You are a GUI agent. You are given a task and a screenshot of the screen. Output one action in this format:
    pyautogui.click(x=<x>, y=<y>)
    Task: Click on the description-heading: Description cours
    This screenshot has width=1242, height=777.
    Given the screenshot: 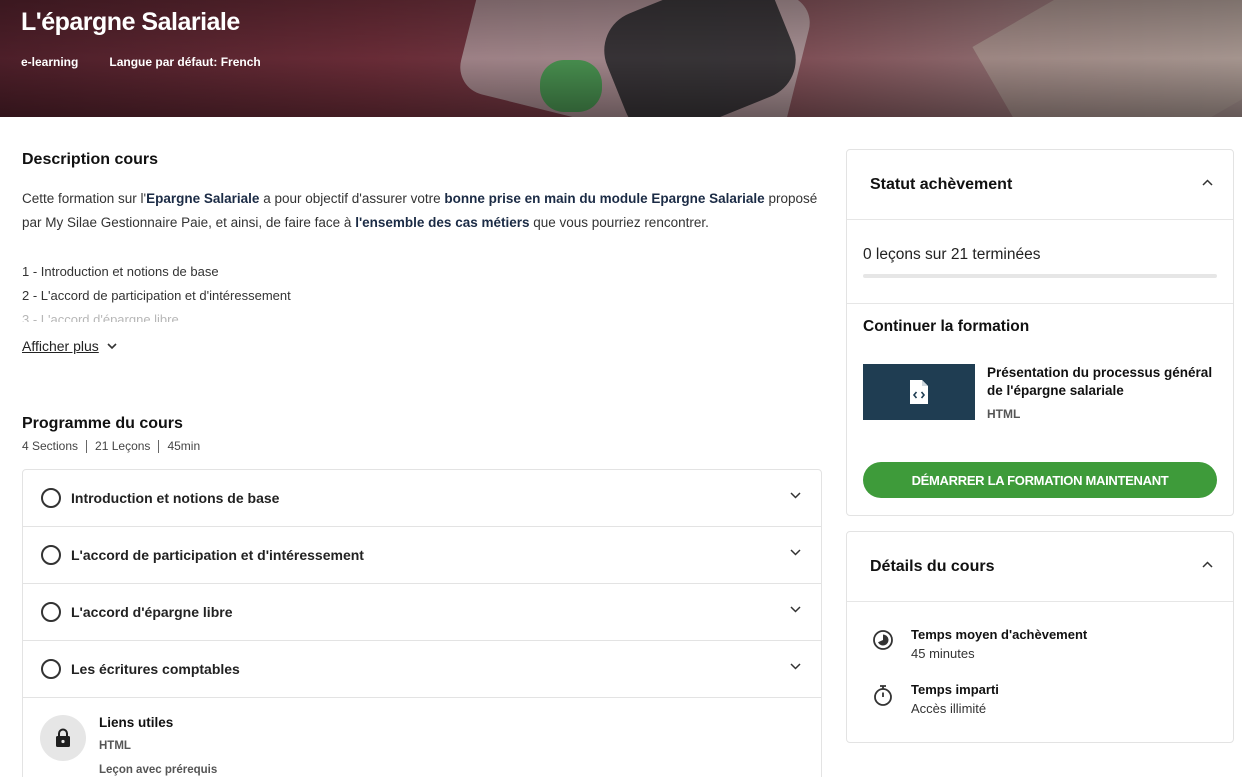 What is the action you would take?
    pyautogui.click(x=90, y=159)
    